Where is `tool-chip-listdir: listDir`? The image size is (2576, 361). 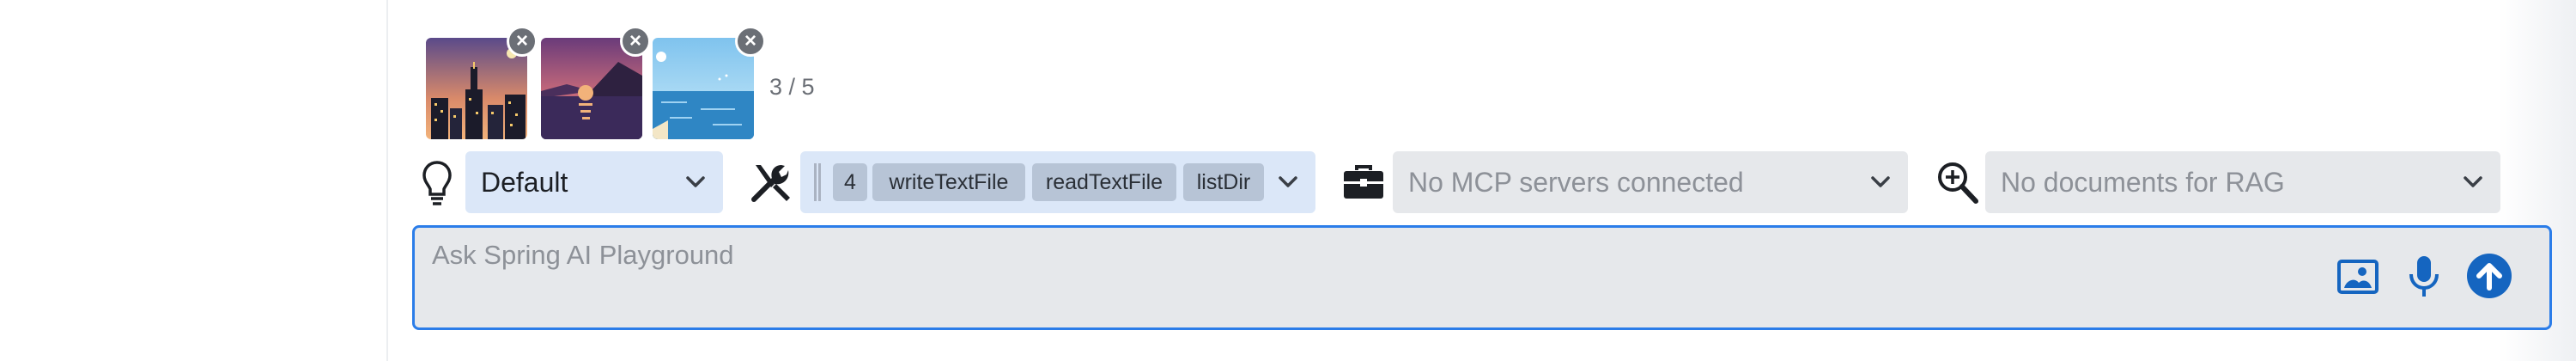 tool-chip-listdir: listDir is located at coordinates (1224, 182).